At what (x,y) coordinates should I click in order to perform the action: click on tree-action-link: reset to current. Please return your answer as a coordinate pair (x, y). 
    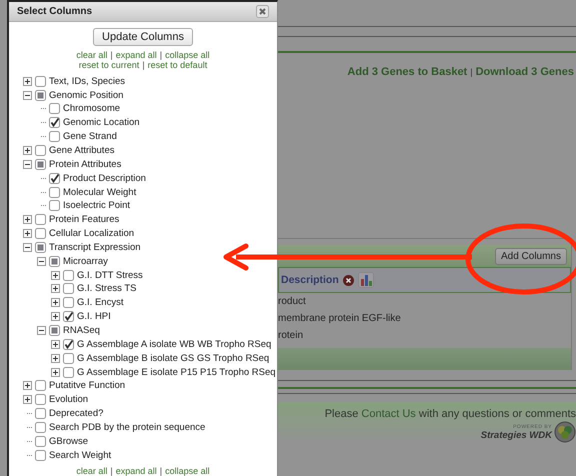
    Looking at the image, I should click on (109, 65).